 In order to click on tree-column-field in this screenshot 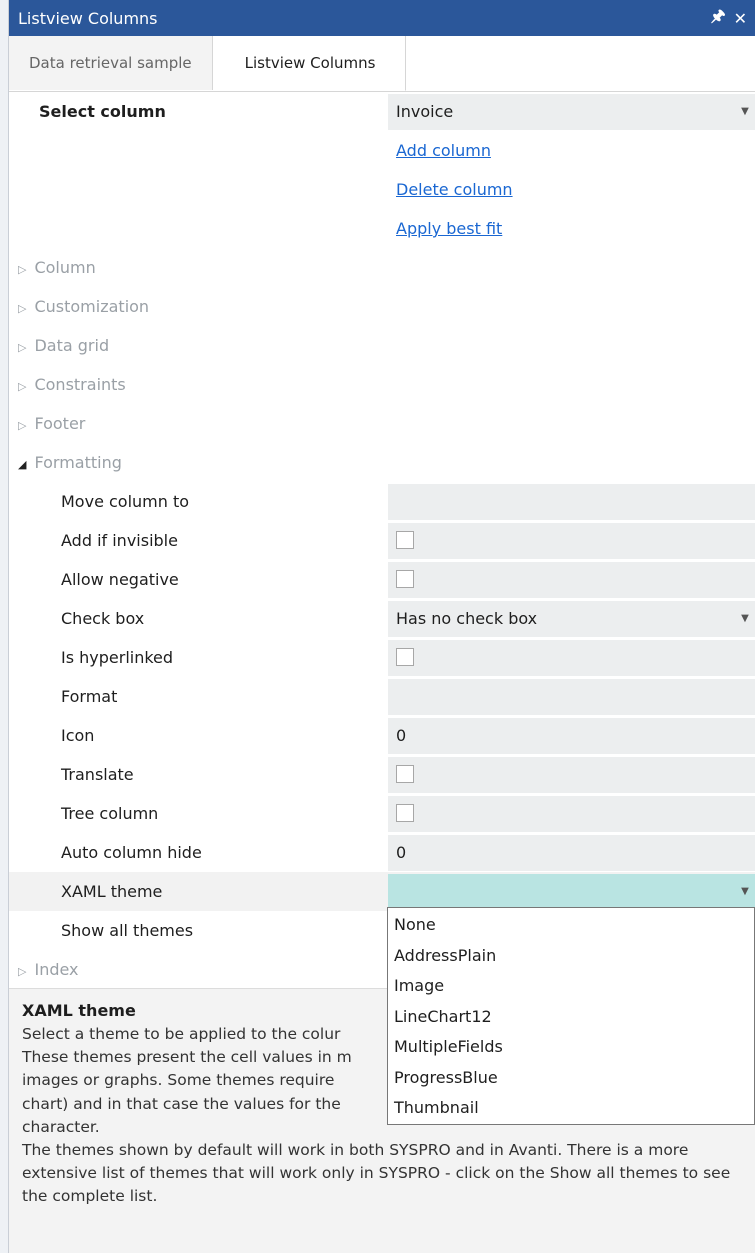, I will do `click(571, 814)`.